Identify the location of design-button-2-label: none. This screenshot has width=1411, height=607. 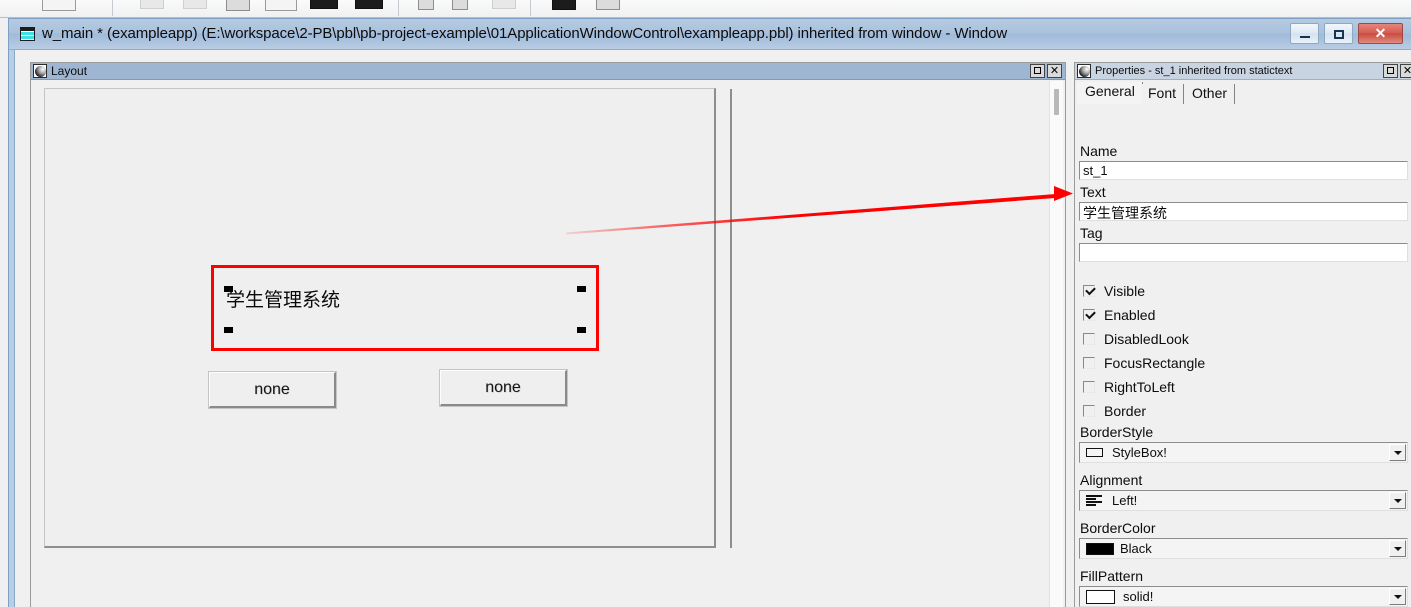
(503, 387).